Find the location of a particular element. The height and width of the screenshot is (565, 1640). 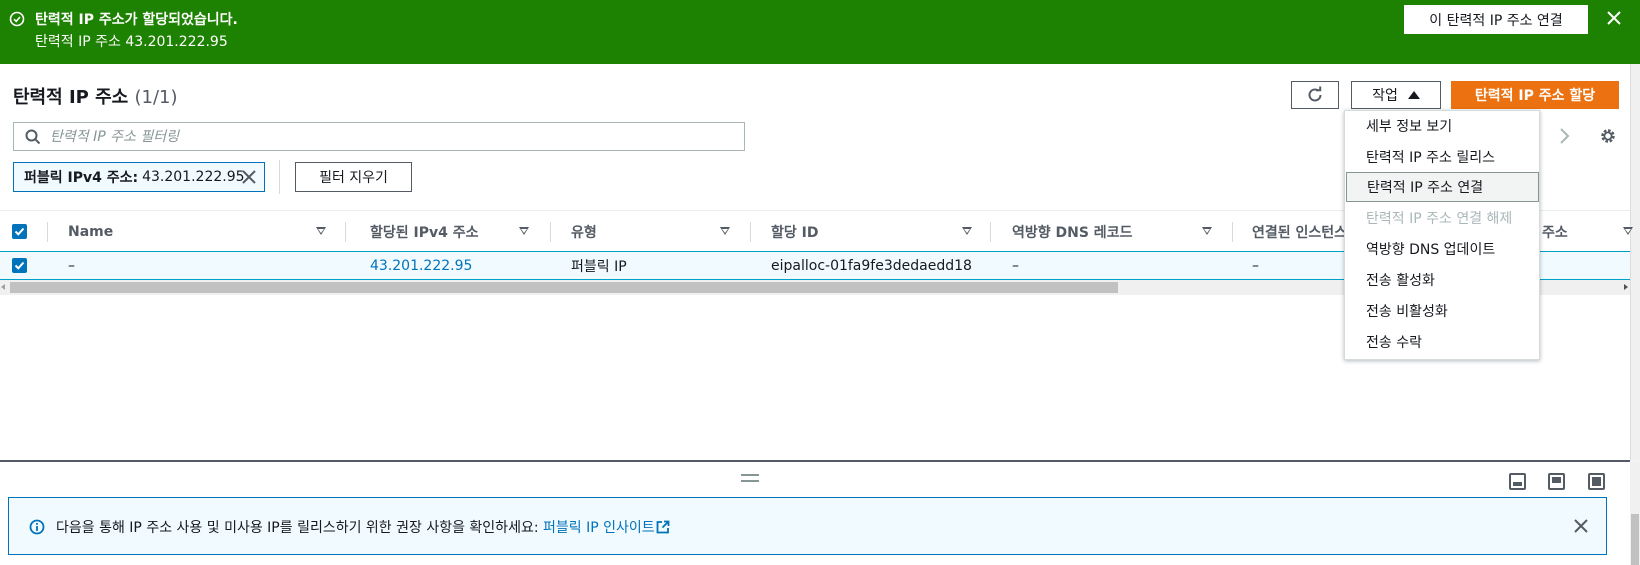

column-label: Name is located at coordinates (91, 232).